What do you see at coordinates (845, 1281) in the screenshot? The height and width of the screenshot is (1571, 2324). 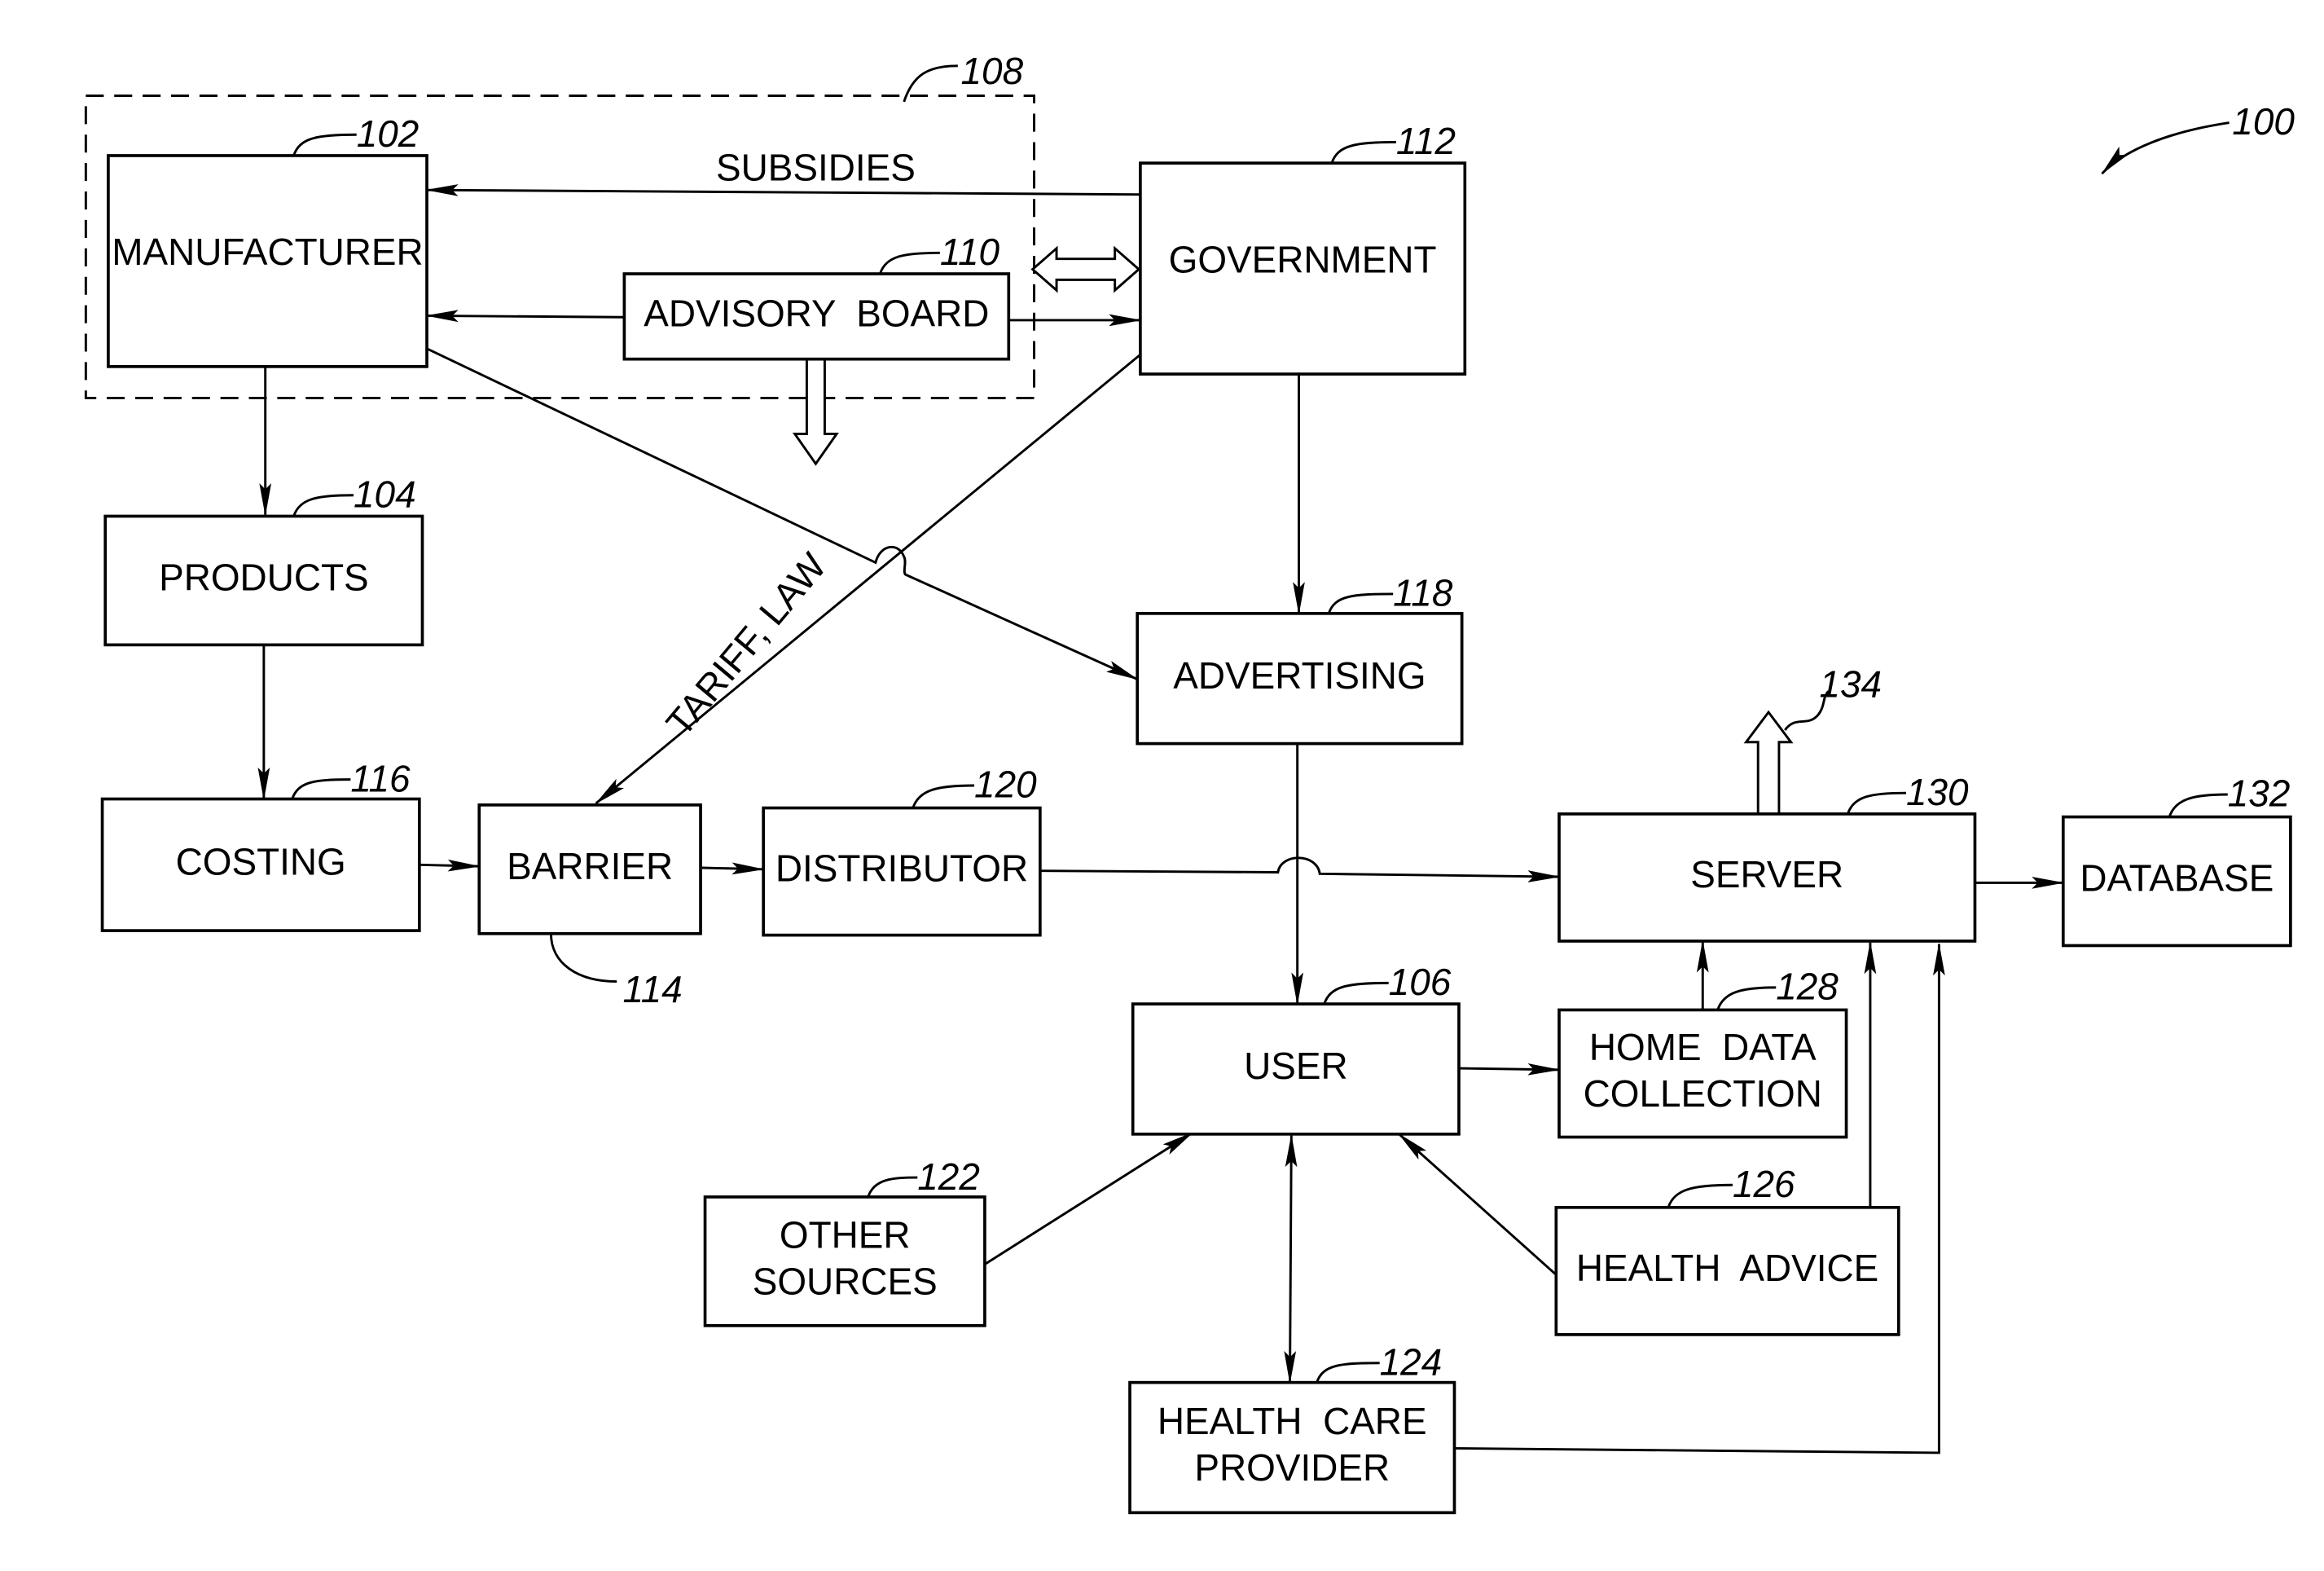 I see `other-sources-label: SOURCES` at bounding box center [845, 1281].